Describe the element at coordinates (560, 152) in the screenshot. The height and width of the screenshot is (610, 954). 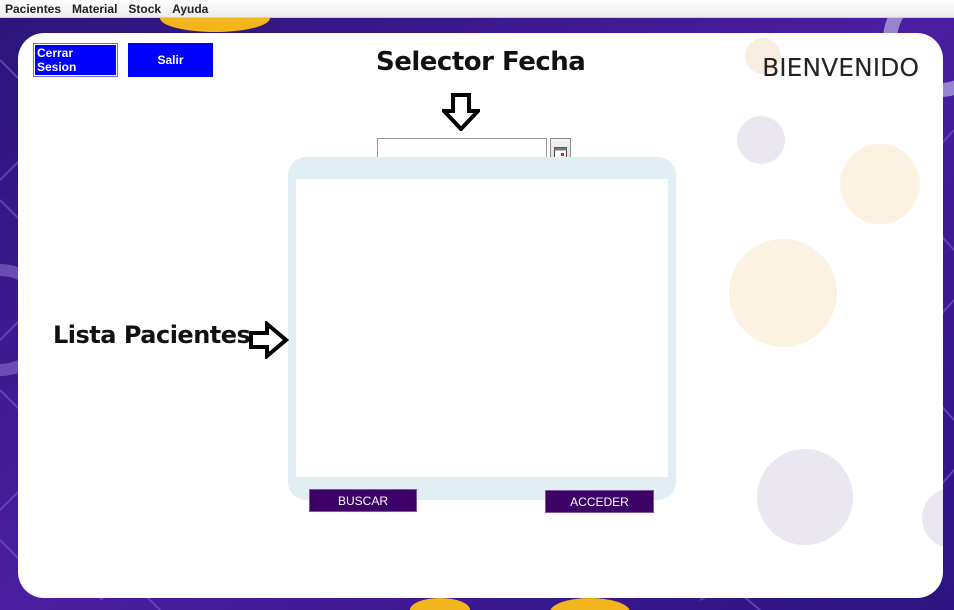
I see `calendar-icon` at that location.